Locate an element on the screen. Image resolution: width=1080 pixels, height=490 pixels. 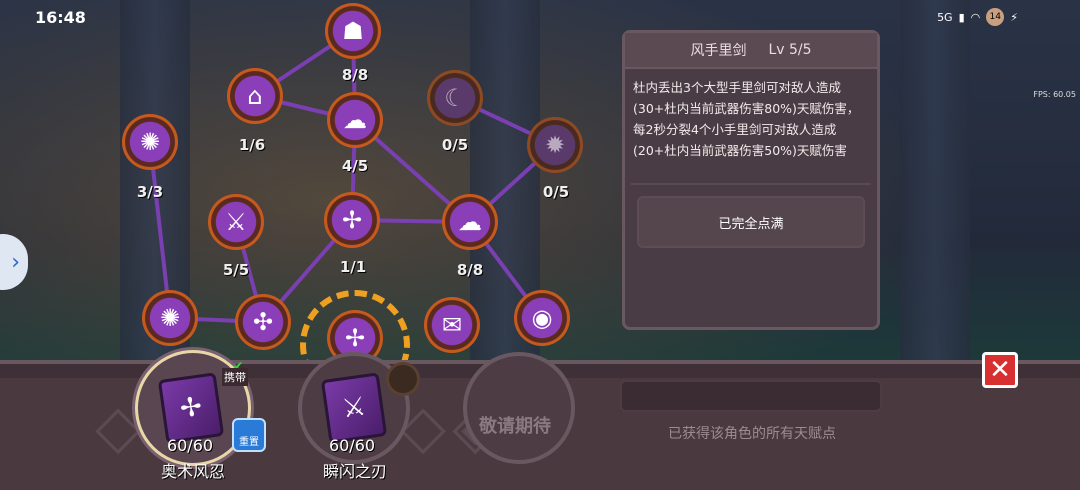
divider is located at coordinates (751, 184).